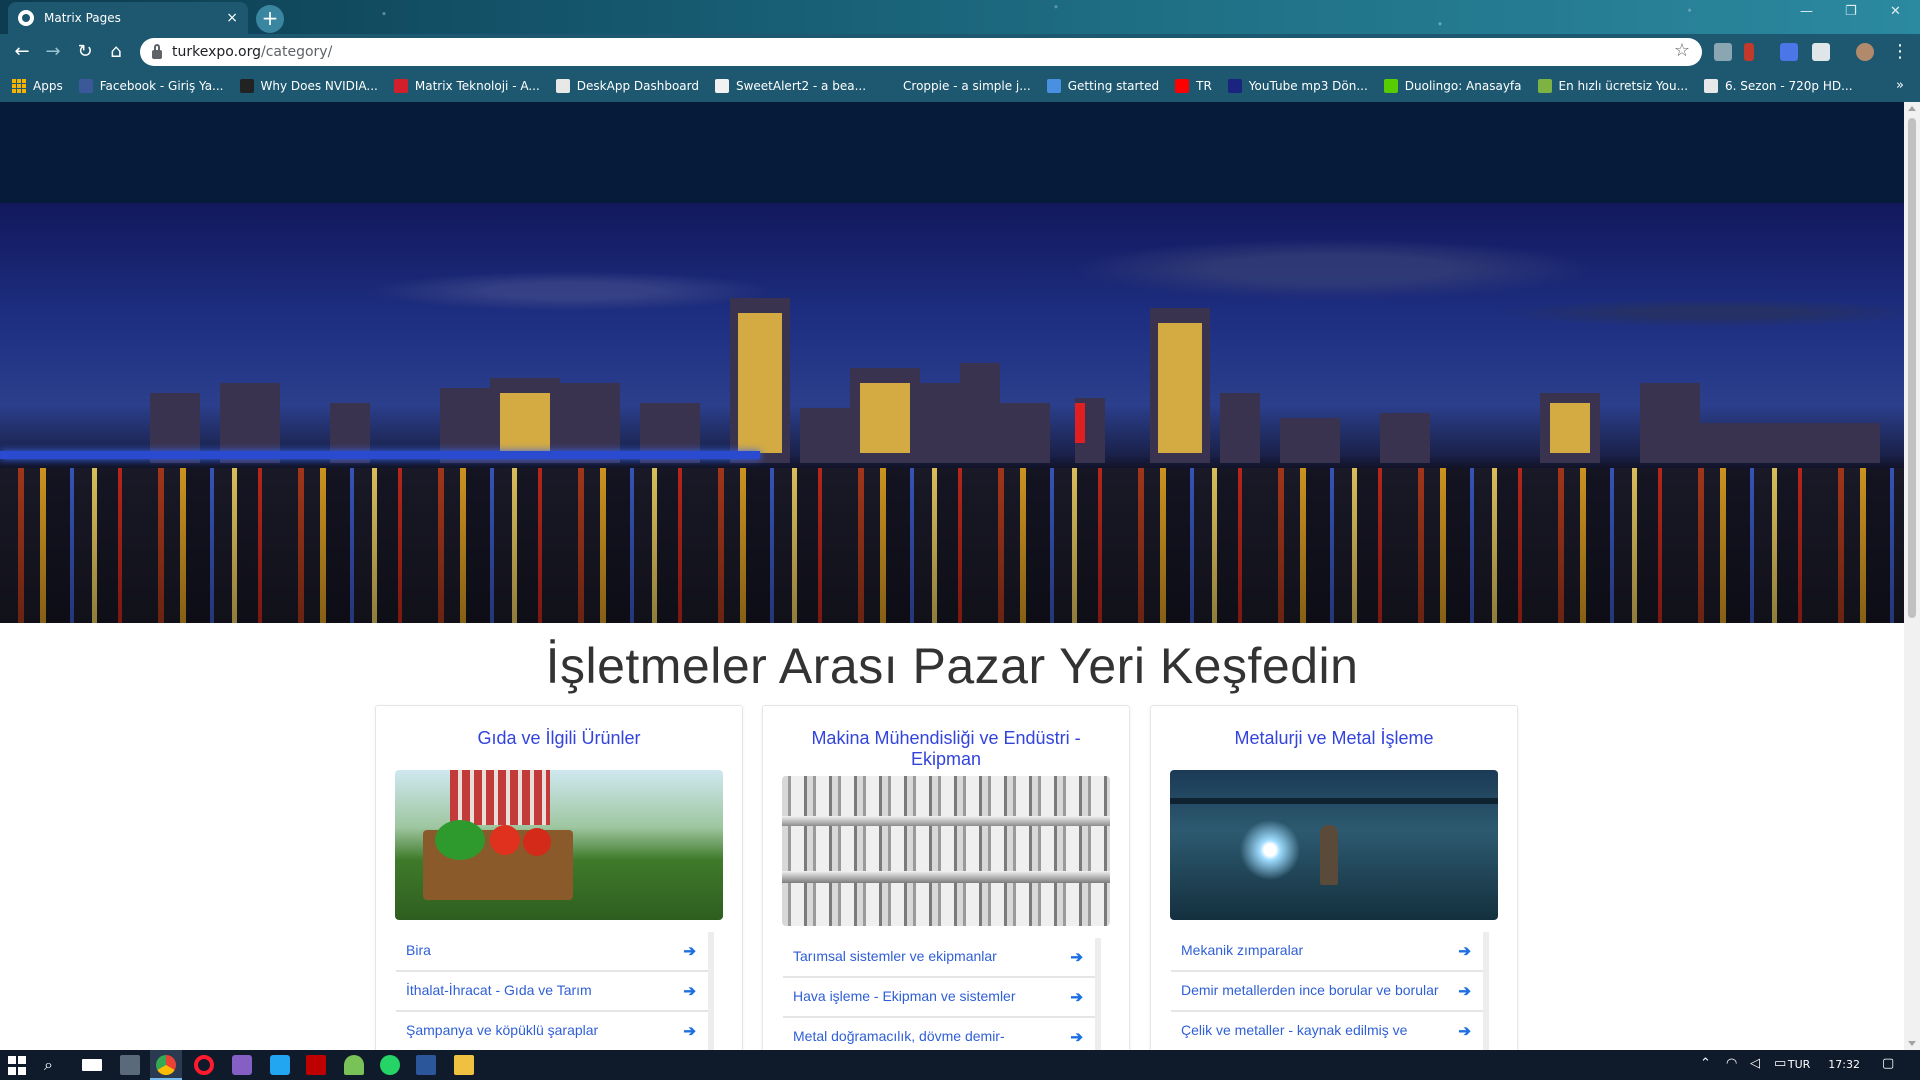 The image size is (1920, 1080). What do you see at coordinates (460, 840) in the screenshot?
I see `vegetable-greens` at bounding box center [460, 840].